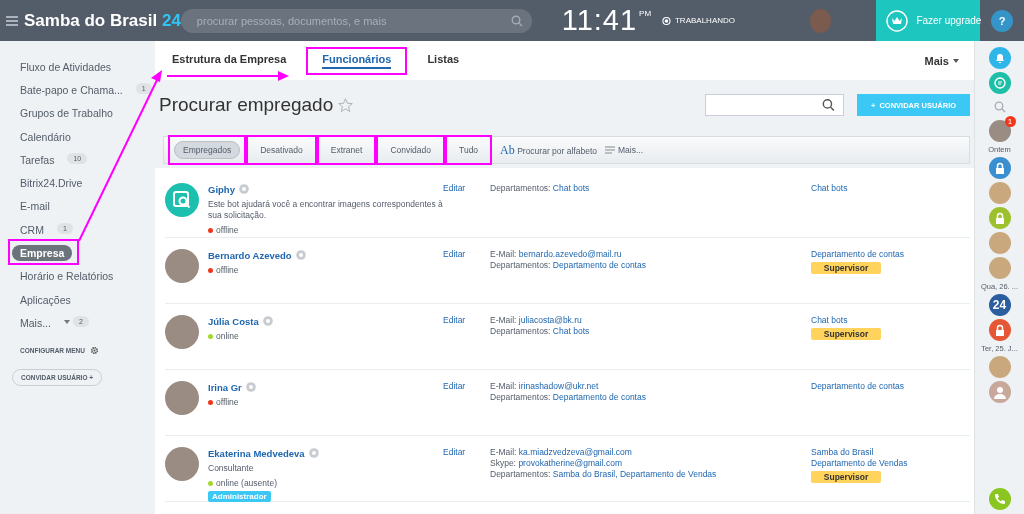 This screenshot has width=1024, height=514. What do you see at coordinates (256, 453) in the screenshot?
I see `employee-name: Ekaterina Medvedeva` at bounding box center [256, 453].